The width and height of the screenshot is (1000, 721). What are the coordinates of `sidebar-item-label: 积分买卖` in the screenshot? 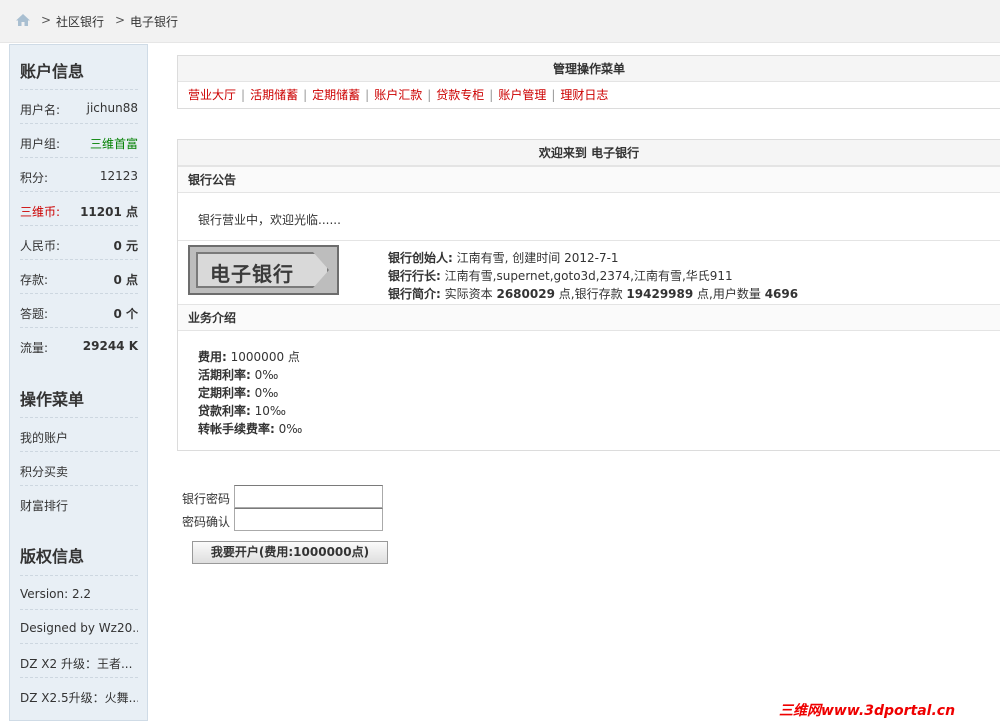 It's located at (44, 472).